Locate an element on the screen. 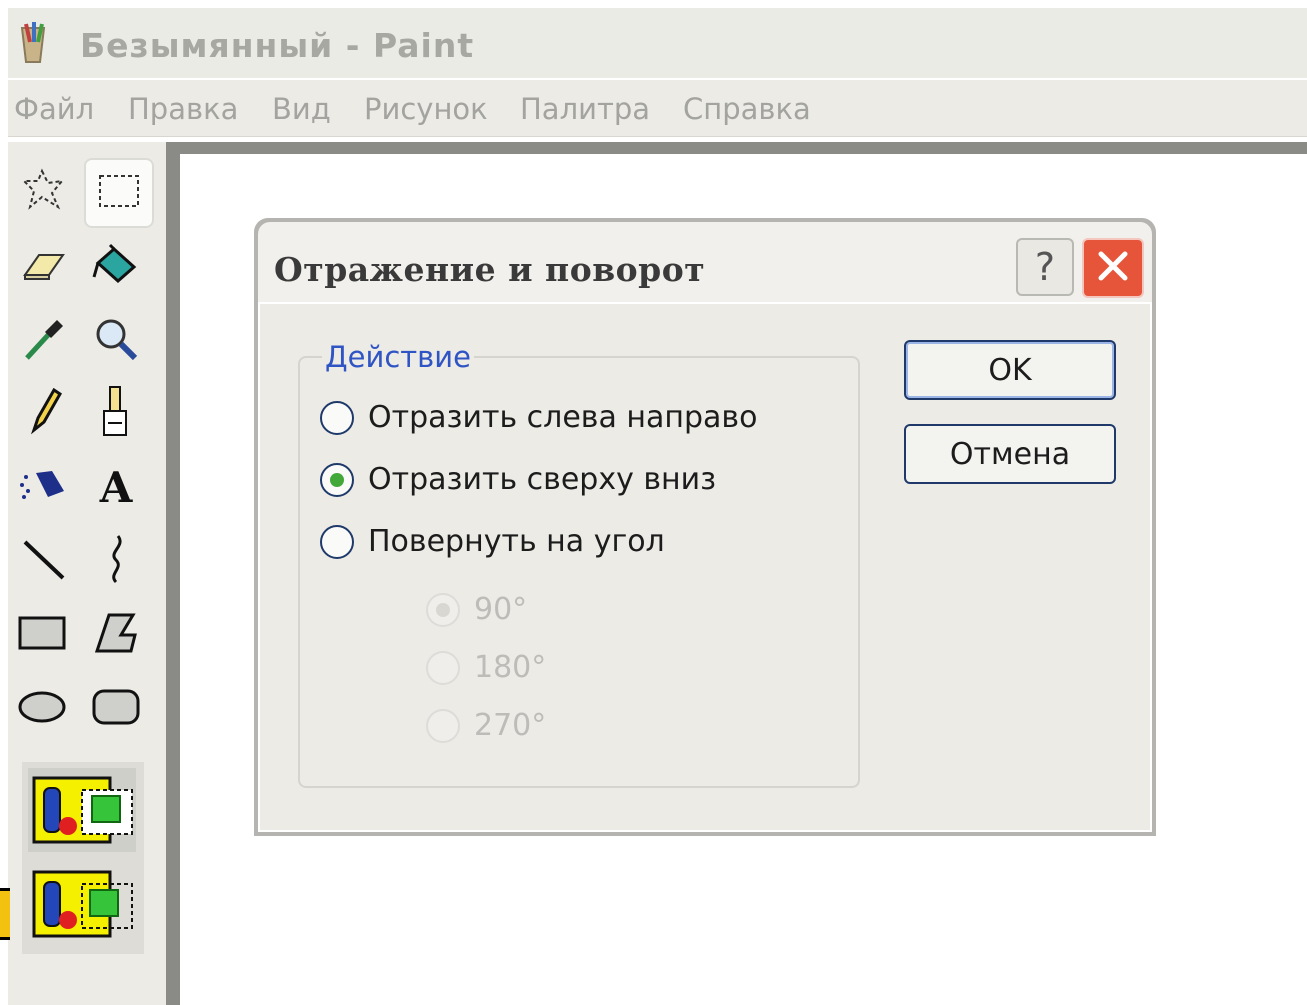 The height and width of the screenshot is (1005, 1307). angle-270-label: 270° is located at coordinates (510, 725).